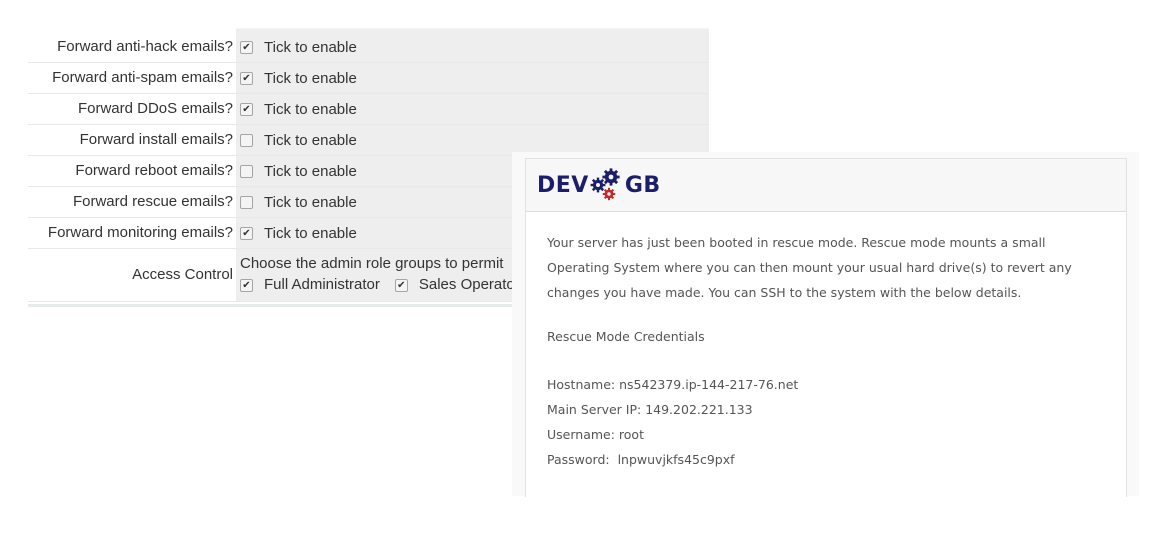 This screenshot has width=1170, height=540. Describe the element at coordinates (132, 202) in the screenshot. I see `setting-label: Forward rescue emails?` at that location.